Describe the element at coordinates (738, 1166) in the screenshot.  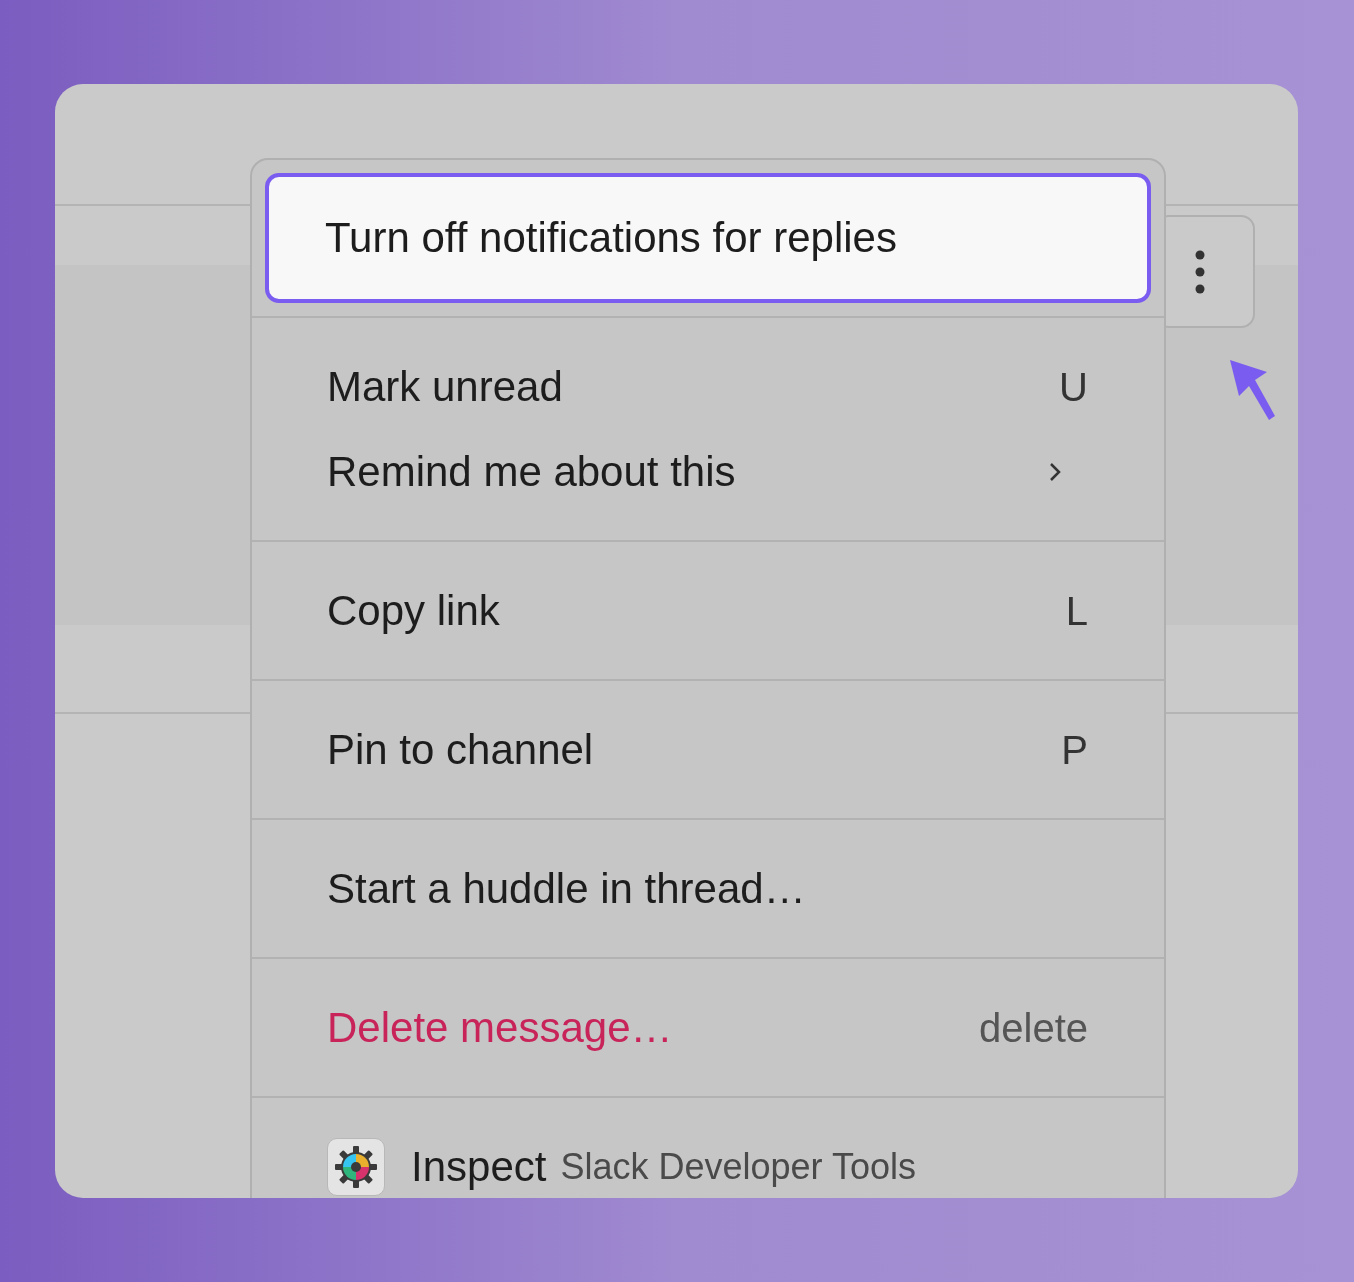
I see `detail-text: Slack Developer Tools` at that location.